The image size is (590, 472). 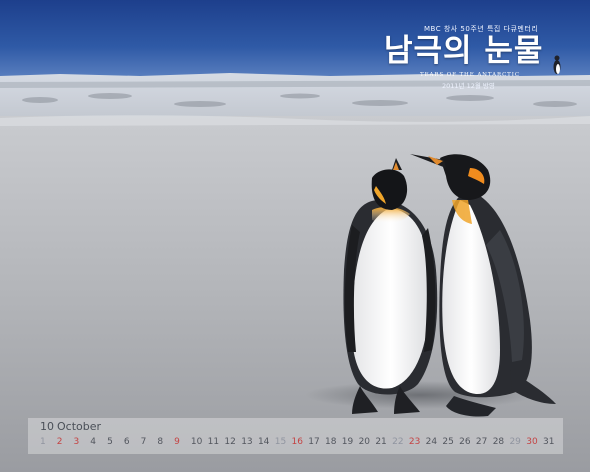 I want to click on calendar-day: 31, so click(x=549, y=442).